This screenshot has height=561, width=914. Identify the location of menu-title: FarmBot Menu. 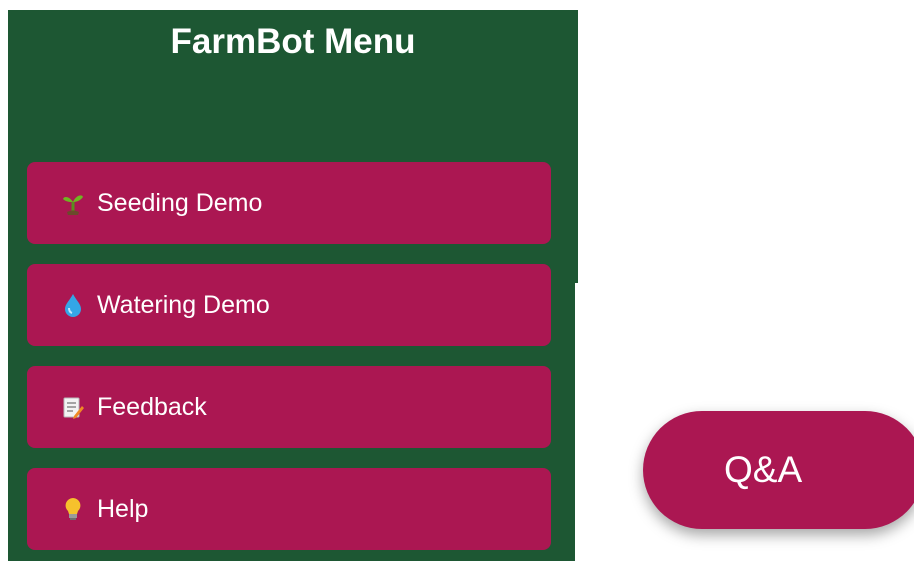
(293, 41).